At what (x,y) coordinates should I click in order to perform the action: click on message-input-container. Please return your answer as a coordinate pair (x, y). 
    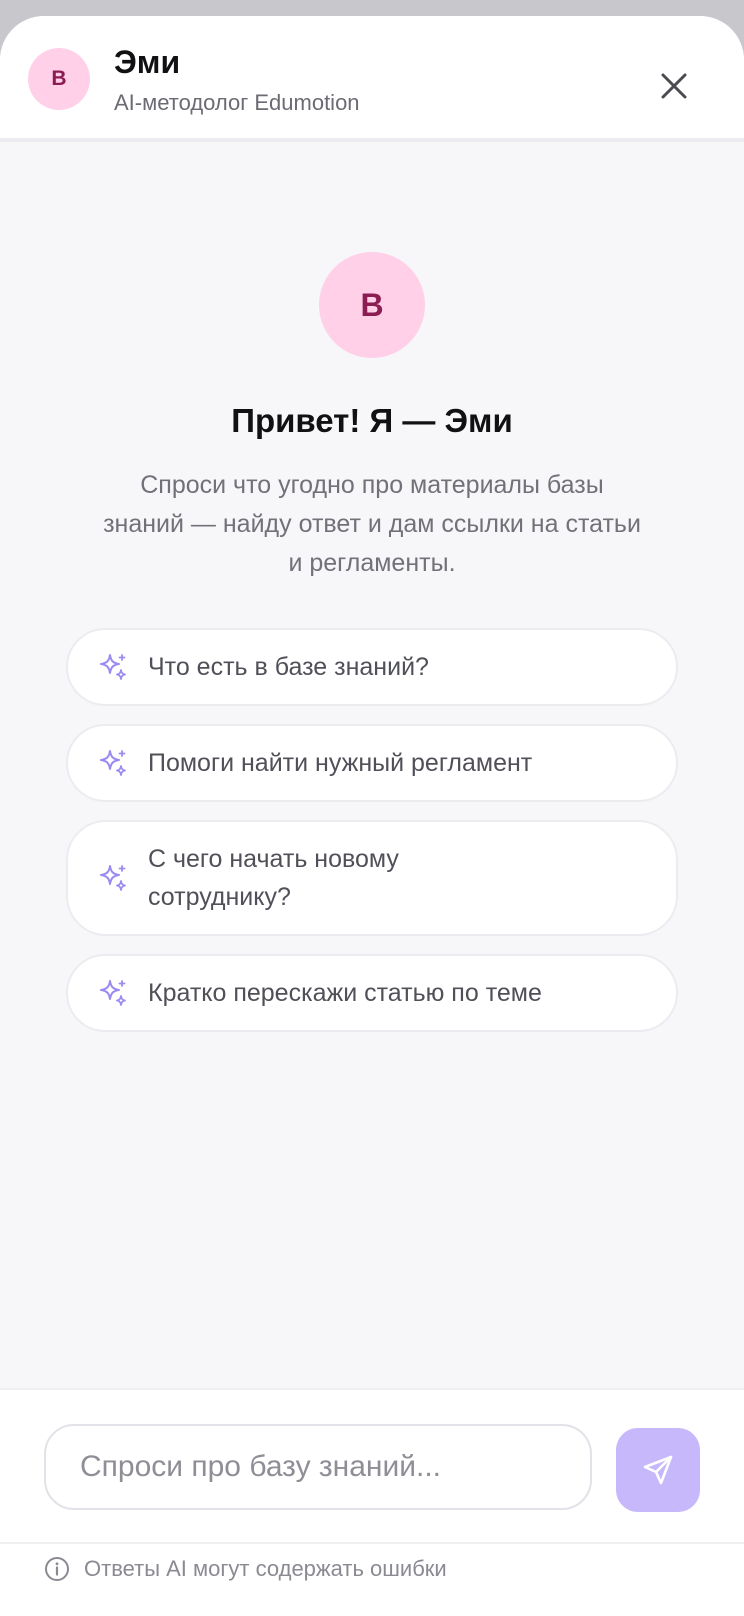
    Looking at the image, I should click on (318, 1467).